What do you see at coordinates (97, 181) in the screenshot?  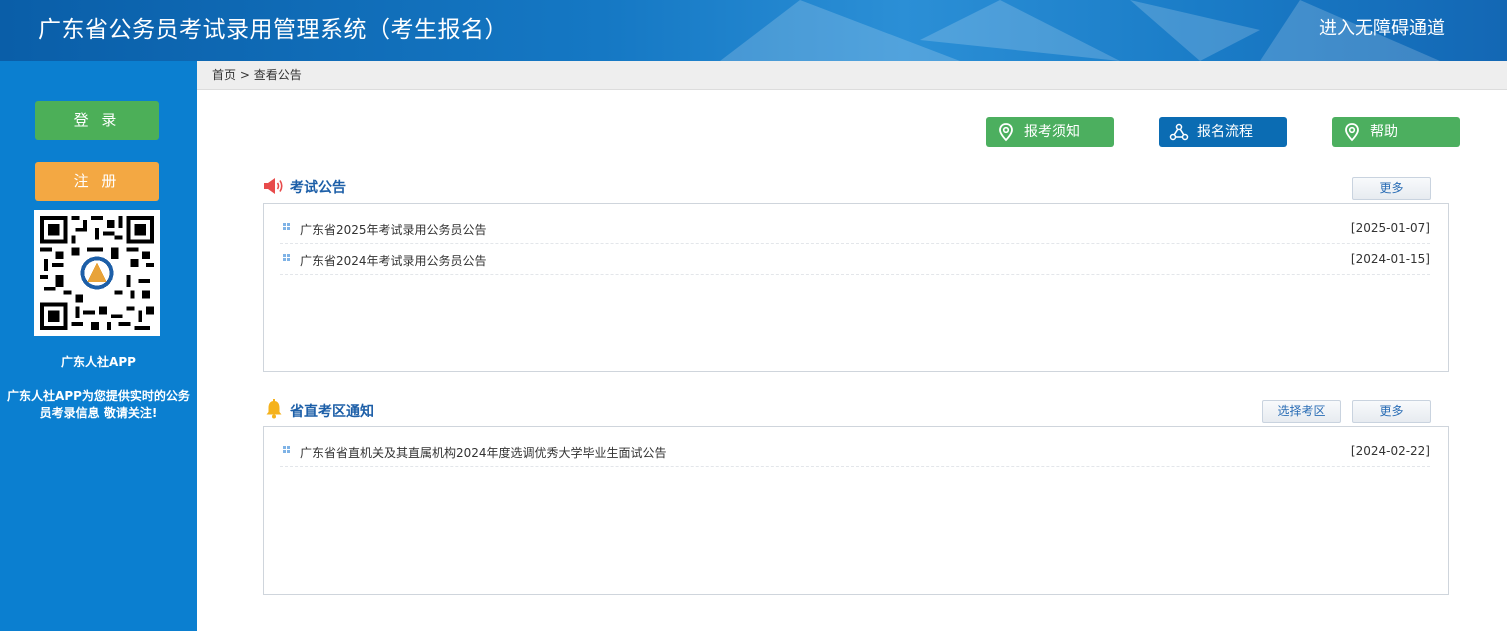 I see `register-button: 注 册` at bounding box center [97, 181].